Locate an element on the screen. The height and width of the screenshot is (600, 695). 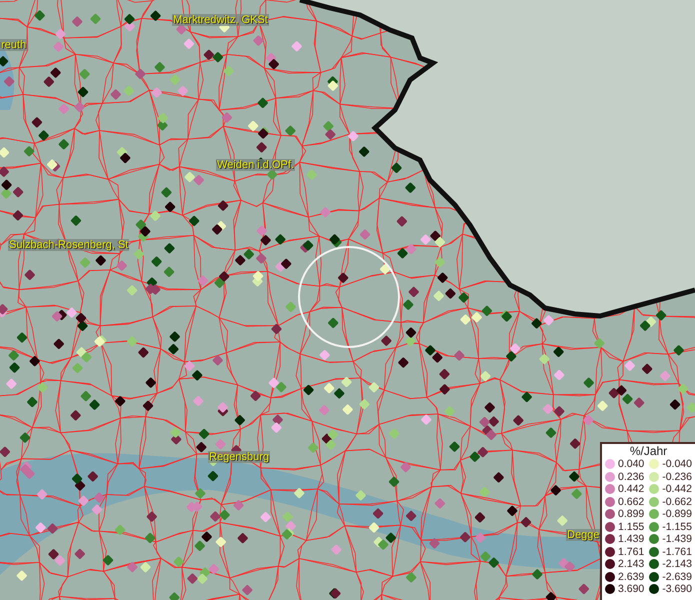
place-label: Sulzbach-Rosenberg, St is located at coordinates (69, 245).